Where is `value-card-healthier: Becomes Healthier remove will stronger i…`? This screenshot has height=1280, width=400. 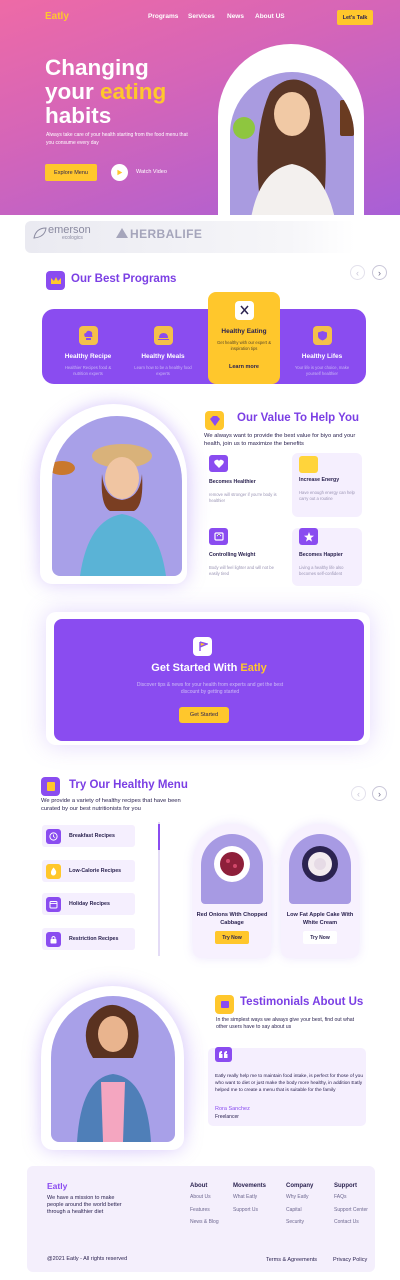
value-card-healthier: Becomes Healthier remove will stronger i… is located at coordinates (244, 485).